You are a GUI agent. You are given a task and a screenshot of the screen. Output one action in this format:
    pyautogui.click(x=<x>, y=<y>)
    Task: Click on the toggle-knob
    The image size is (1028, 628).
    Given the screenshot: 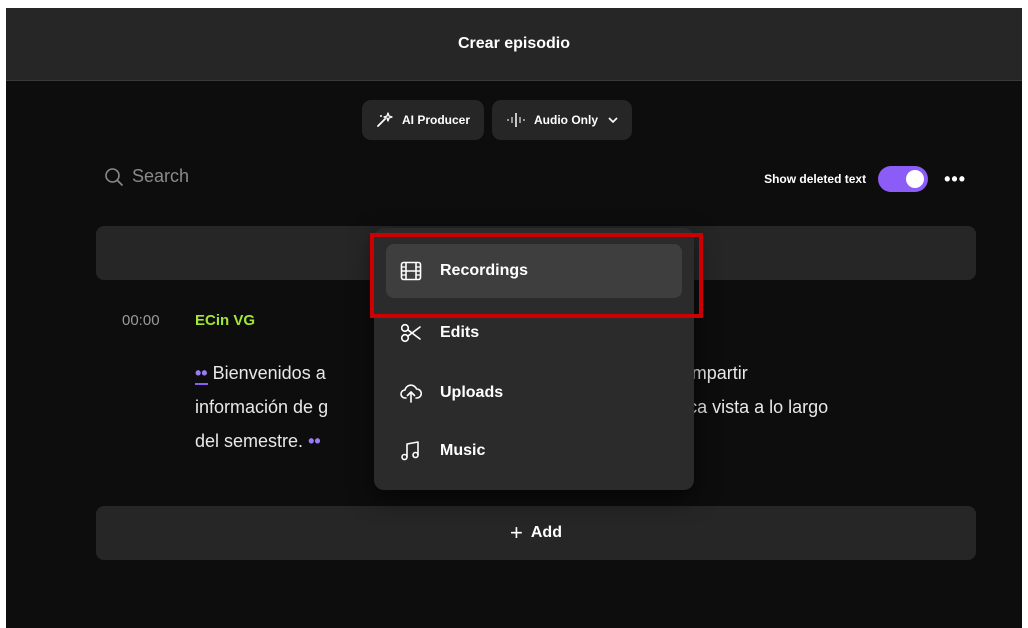 What is the action you would take?
    pyautogui.click(x=915, y=179)
    